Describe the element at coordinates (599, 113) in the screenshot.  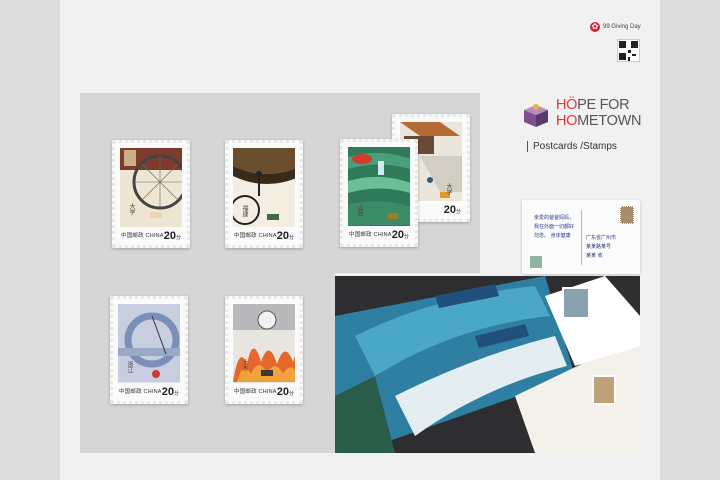
I see `logo-text: HÖPE FOR HOMETOWN` at that location.